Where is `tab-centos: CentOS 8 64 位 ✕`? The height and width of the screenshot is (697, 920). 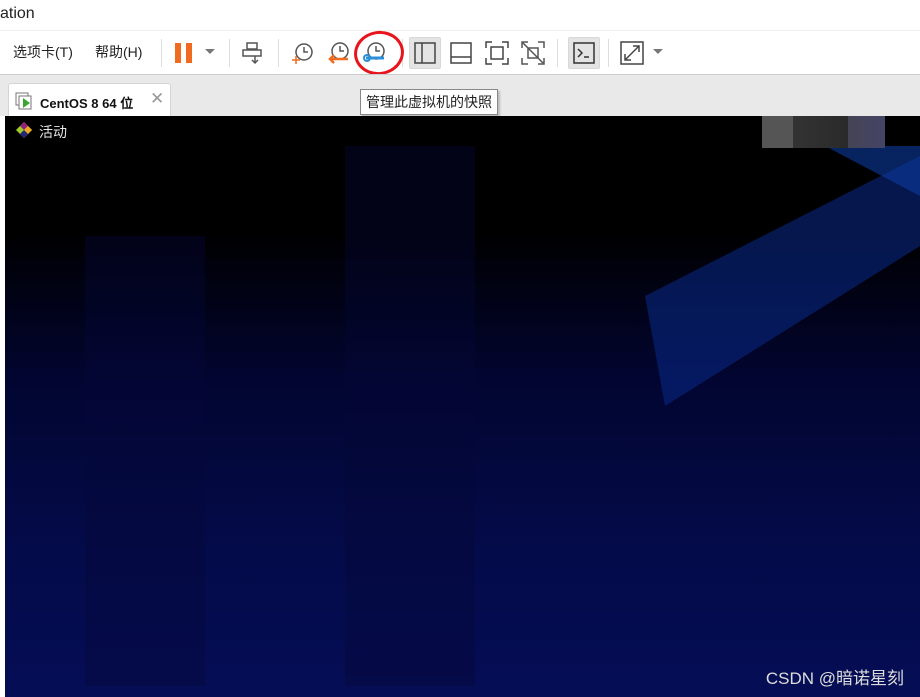 tab-centos: CentOS 8 64 位 ✕ is located at coordinates (89, 100).